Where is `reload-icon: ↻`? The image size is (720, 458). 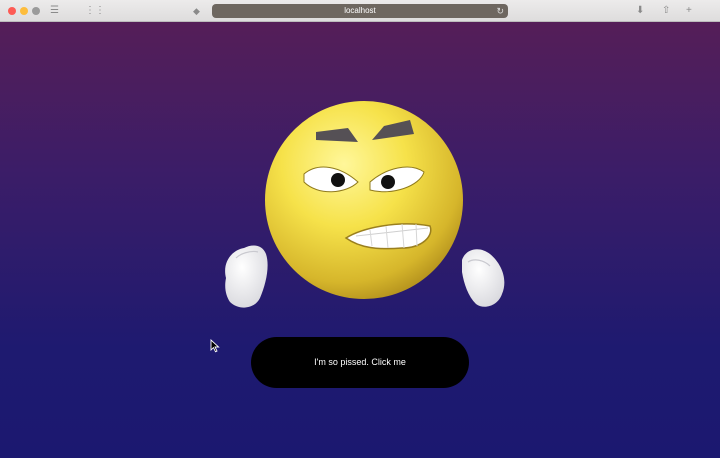 reload-icon: ↻ is located at coordinates (500, 11).